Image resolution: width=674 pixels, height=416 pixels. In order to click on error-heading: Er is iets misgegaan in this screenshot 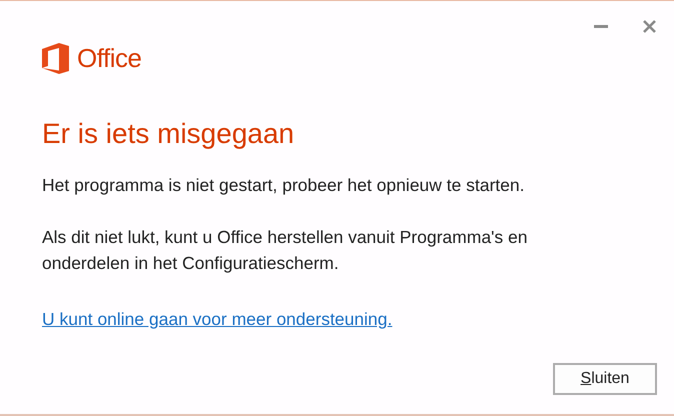, I will do `click(169, 134)`.